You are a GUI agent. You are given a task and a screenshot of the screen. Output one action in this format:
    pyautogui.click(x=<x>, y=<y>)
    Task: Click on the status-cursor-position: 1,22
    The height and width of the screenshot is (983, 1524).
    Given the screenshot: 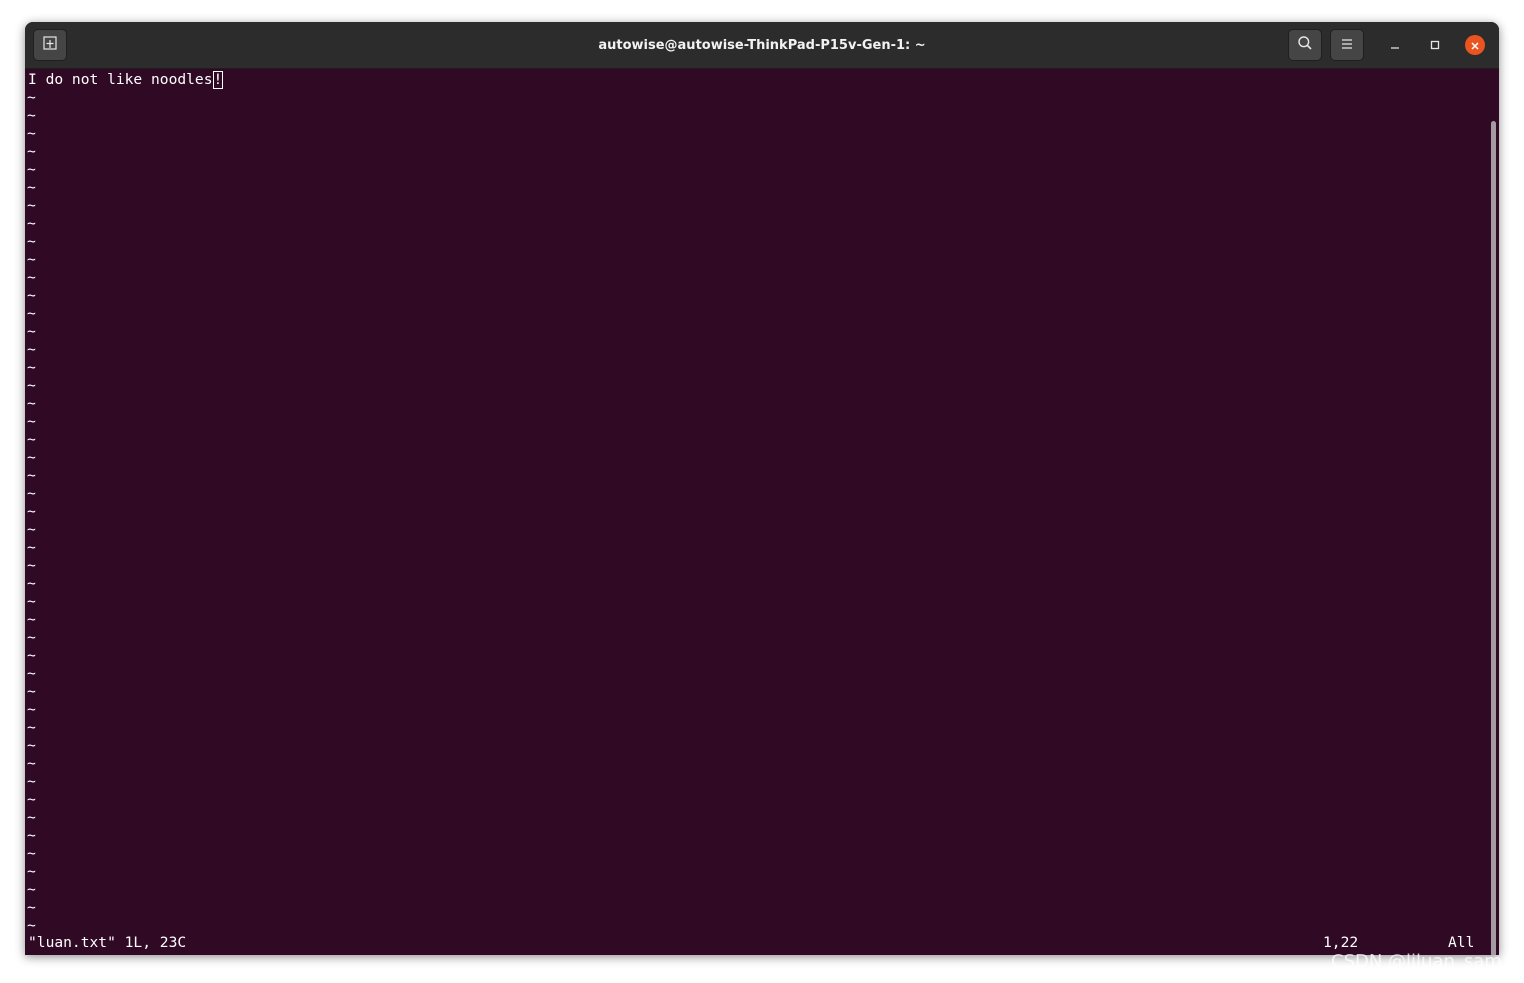 What is the action you would take?
    pyautogui.click(x=1341, y=942)
    